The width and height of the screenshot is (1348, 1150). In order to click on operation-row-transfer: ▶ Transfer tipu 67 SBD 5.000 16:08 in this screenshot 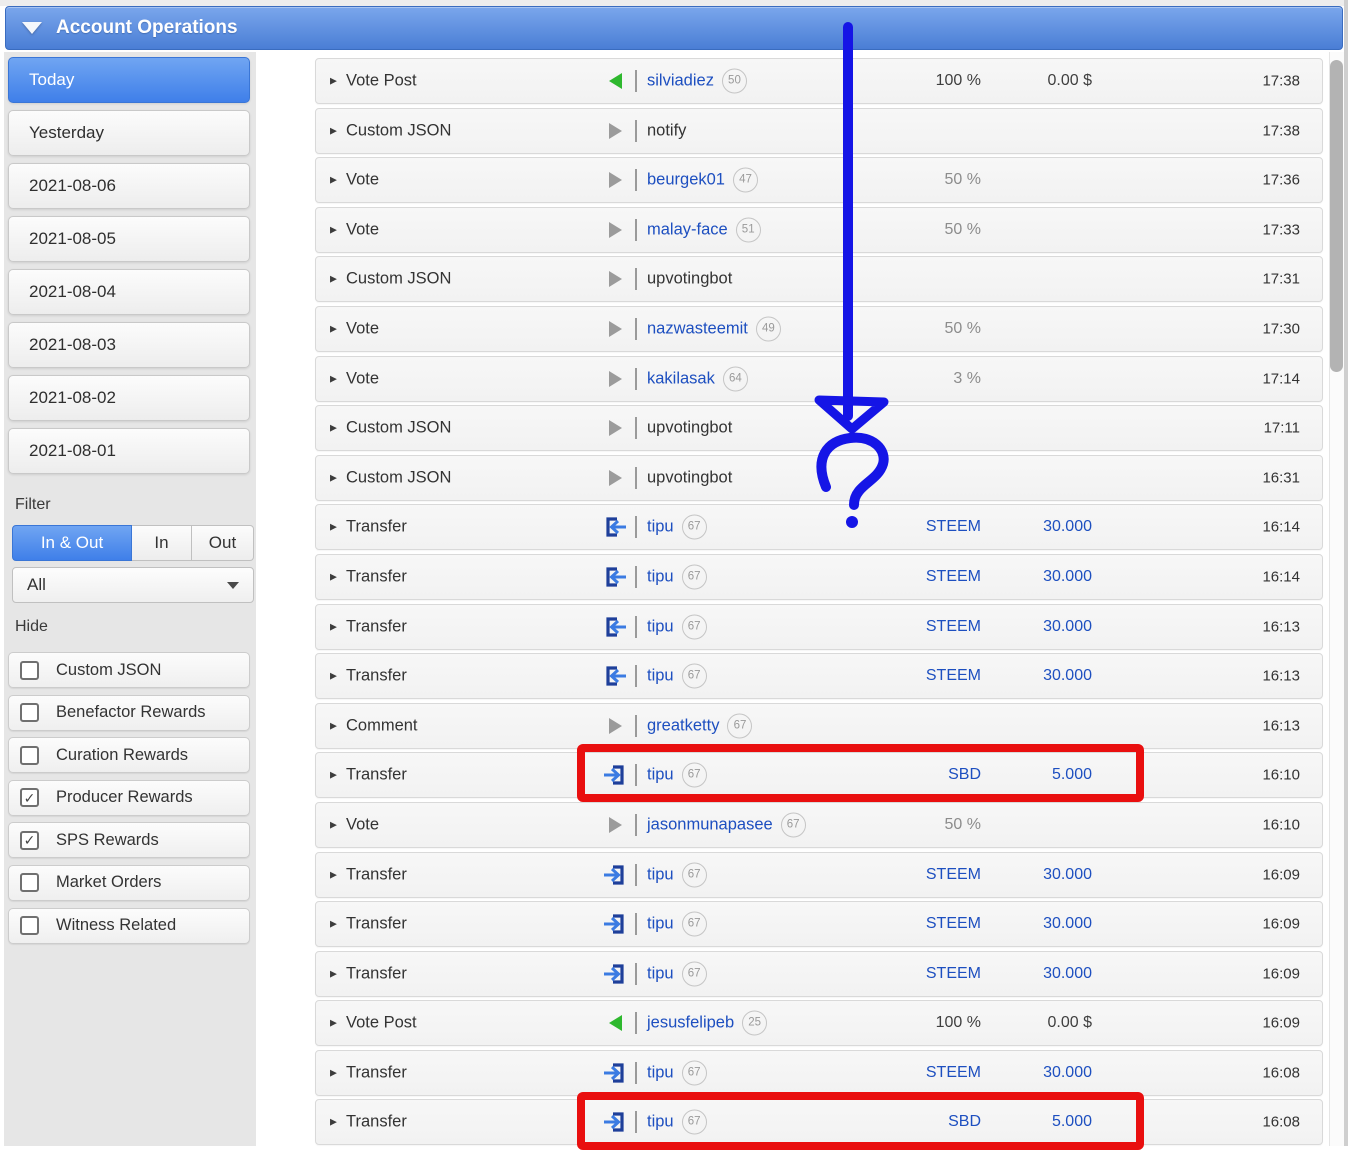, I will do `click(819, 1122)`.